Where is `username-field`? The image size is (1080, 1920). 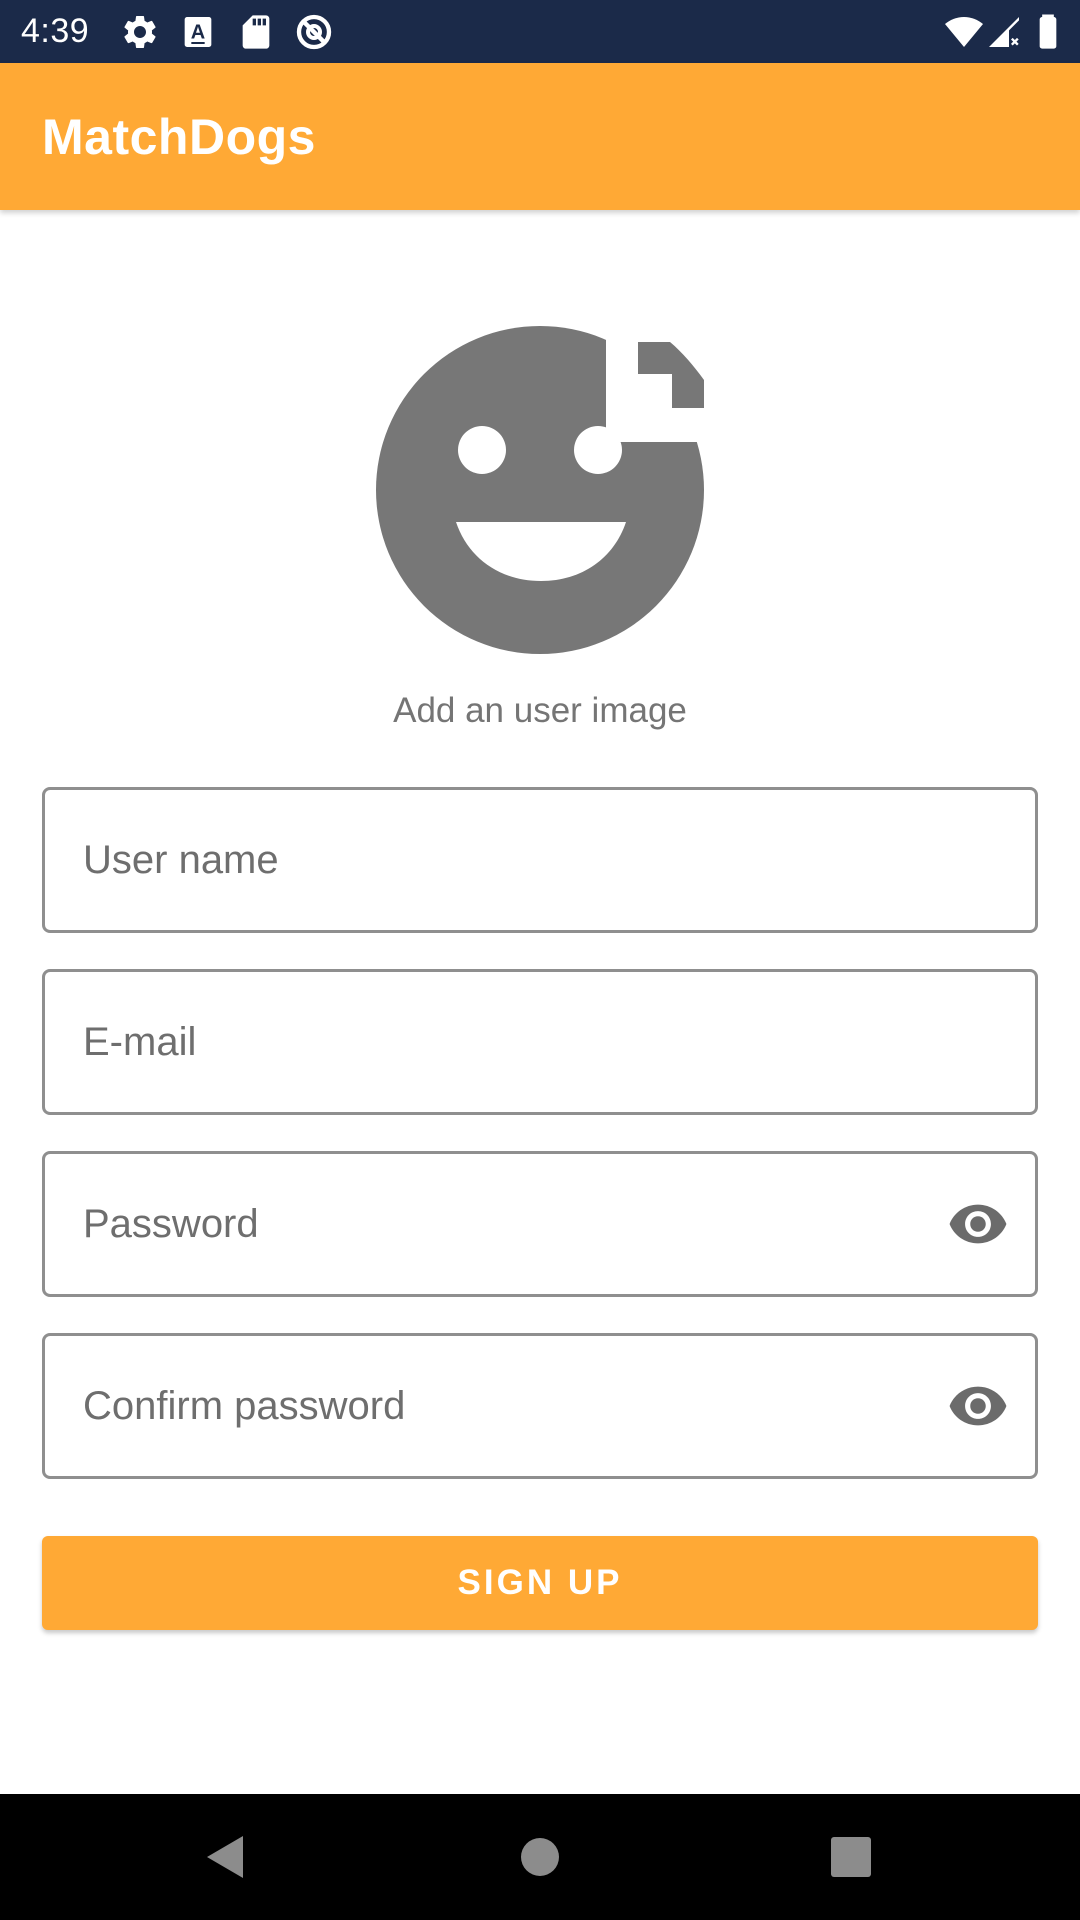
username-field is located at coordinates (540, 860).